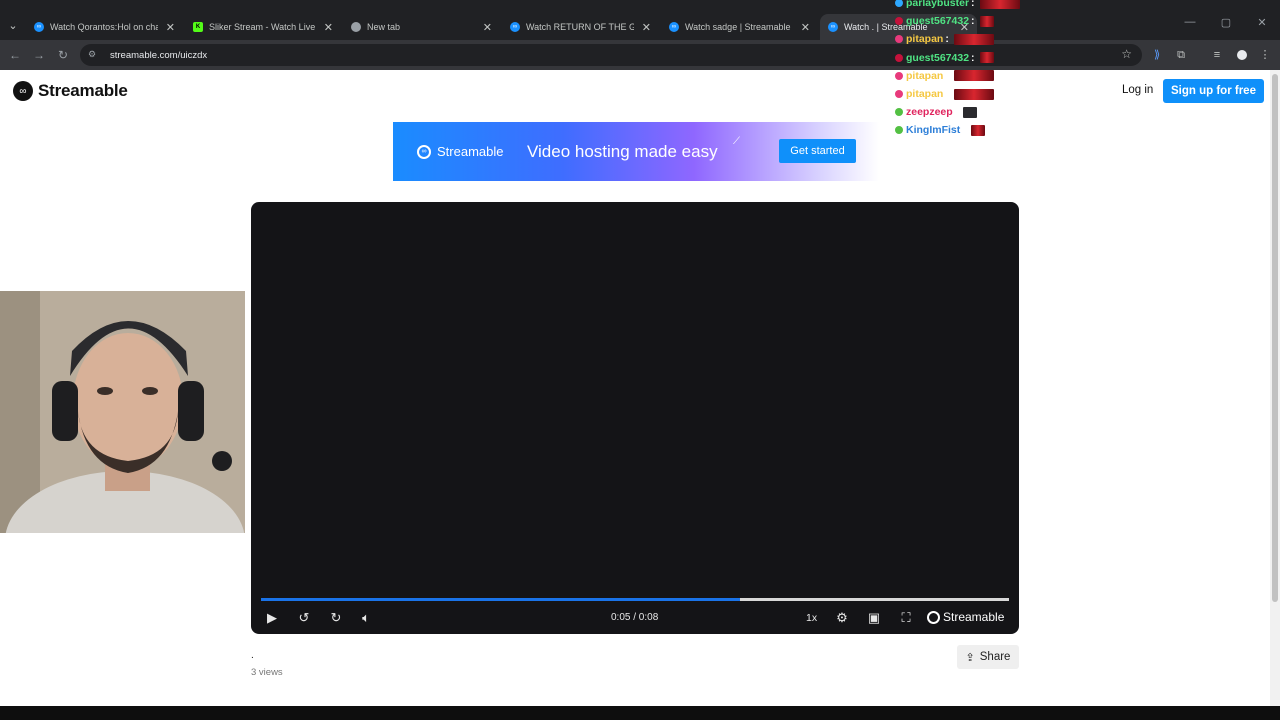 This screenshot has width=1280, height=720. What do you see at coordinates (83, 90) in the screenshot?
I see `logo-text: Streamable` at bounding box center [83, 90].